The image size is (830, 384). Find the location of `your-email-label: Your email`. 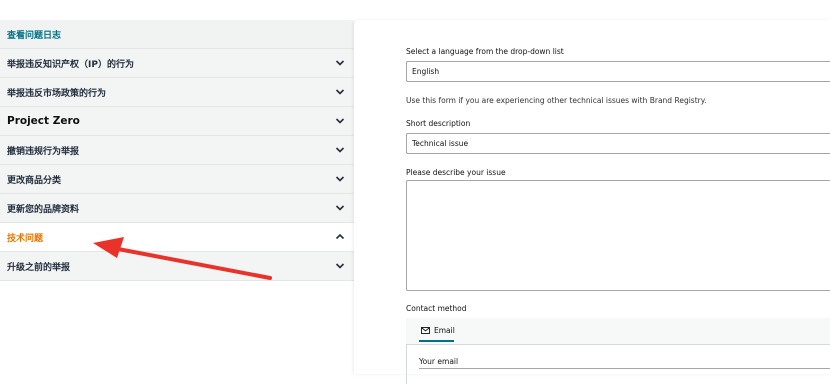

your-email-label: Your email is located at coordinates (439, 361).